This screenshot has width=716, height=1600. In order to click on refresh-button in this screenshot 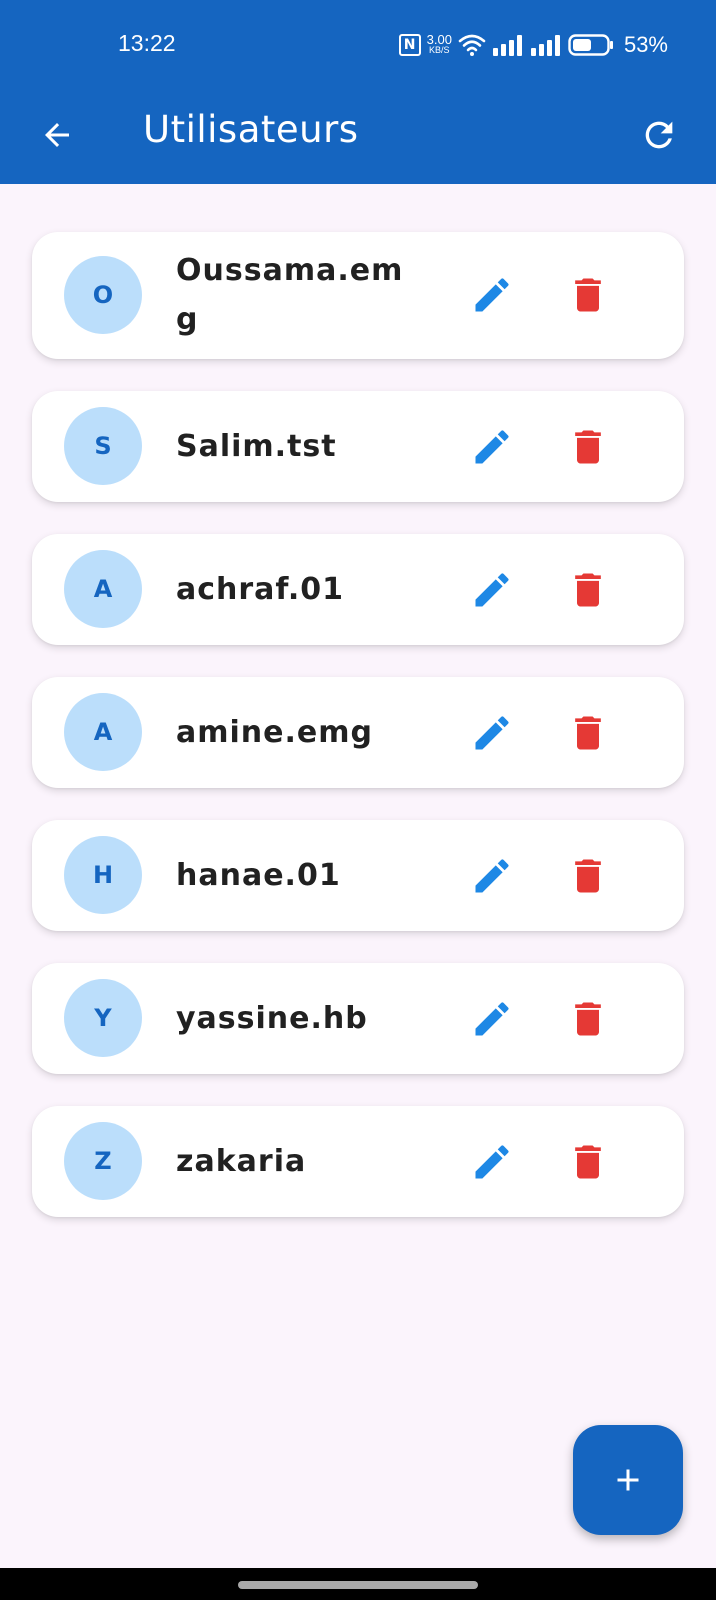, I will do `click(659, 135)`.